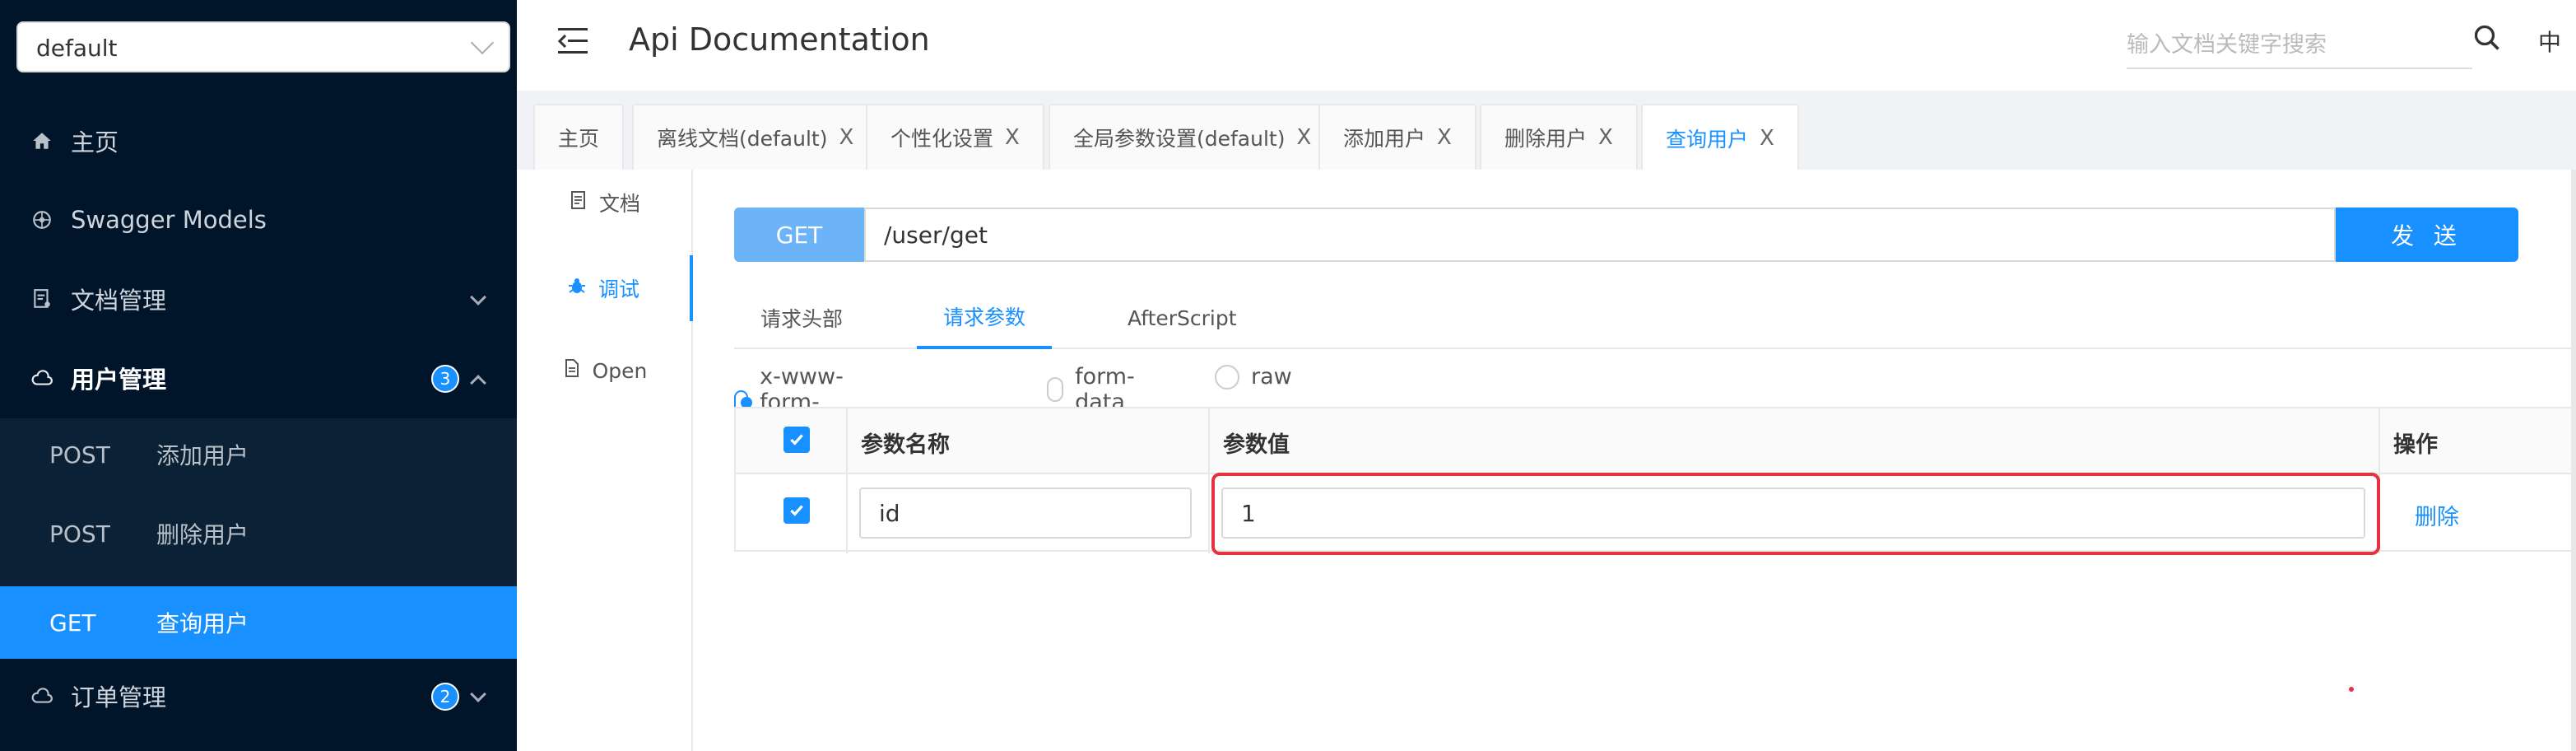 Image resolution: width=2576 pixels, height=751 pixels. I want to click on param-name-text: id, so click(889, 513).